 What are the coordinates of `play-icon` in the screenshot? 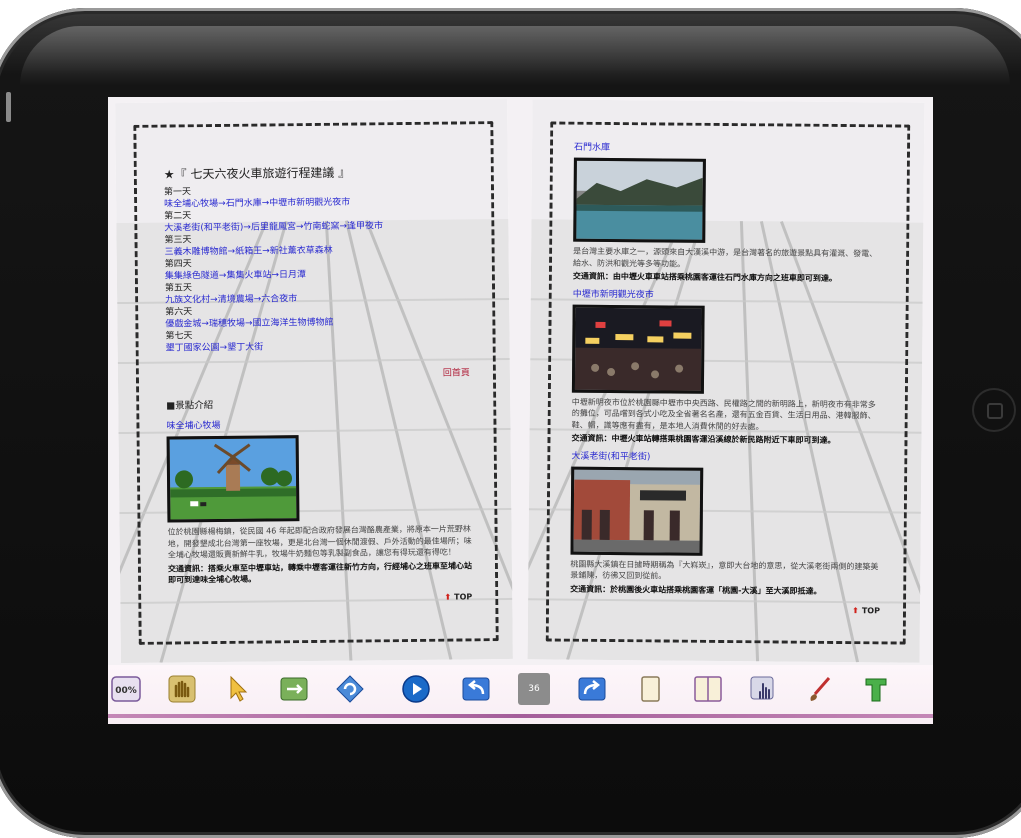 It's located at (416, 689).